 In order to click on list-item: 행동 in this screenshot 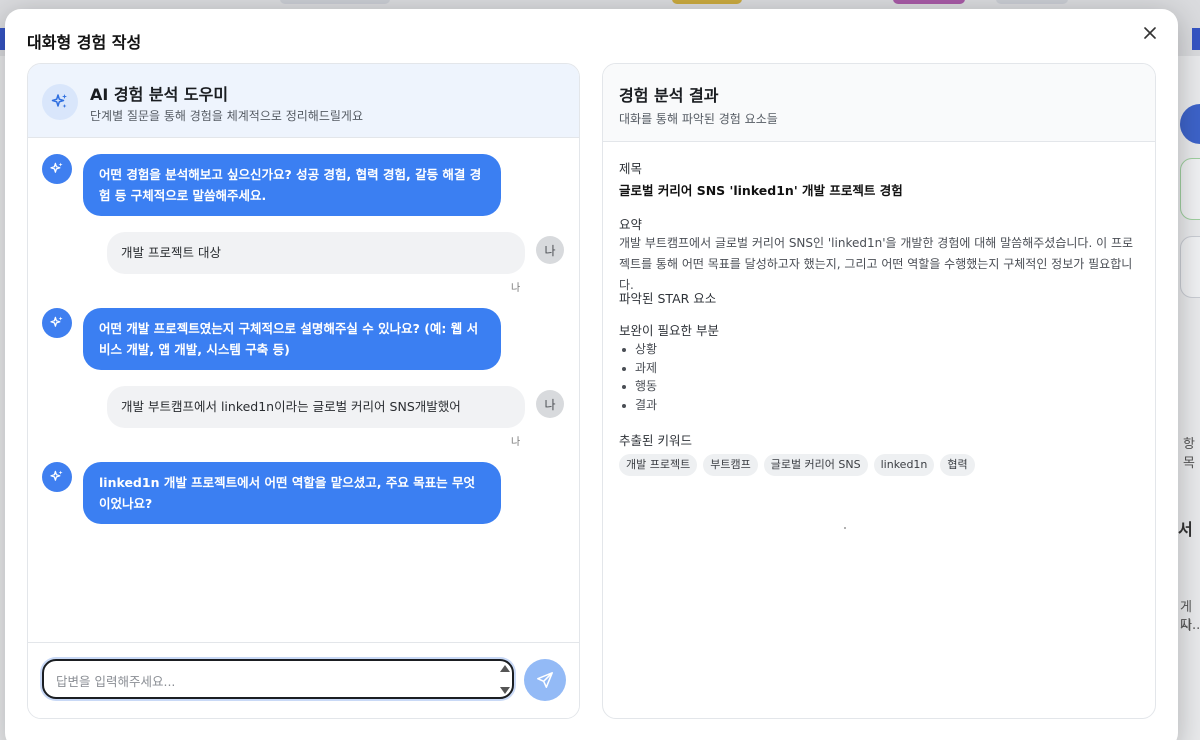, I will do `click(638, 386)`.